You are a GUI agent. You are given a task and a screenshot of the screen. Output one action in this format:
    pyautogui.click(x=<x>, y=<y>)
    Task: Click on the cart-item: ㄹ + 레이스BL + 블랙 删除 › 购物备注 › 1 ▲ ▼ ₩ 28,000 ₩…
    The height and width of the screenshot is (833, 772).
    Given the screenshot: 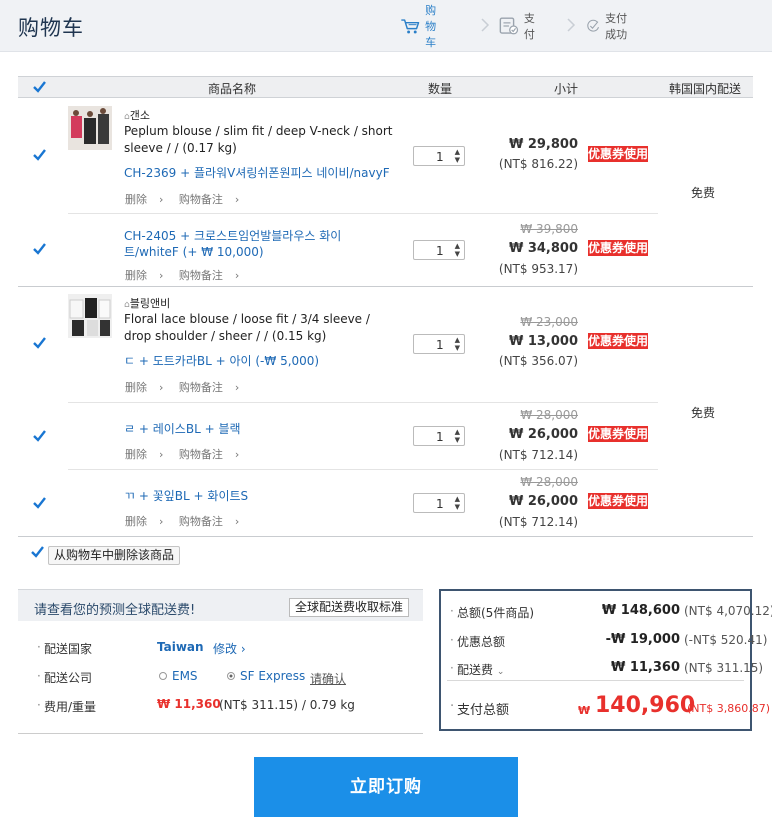 What is the action you would take?
    pyautogui.click(x=385, y=436)
    